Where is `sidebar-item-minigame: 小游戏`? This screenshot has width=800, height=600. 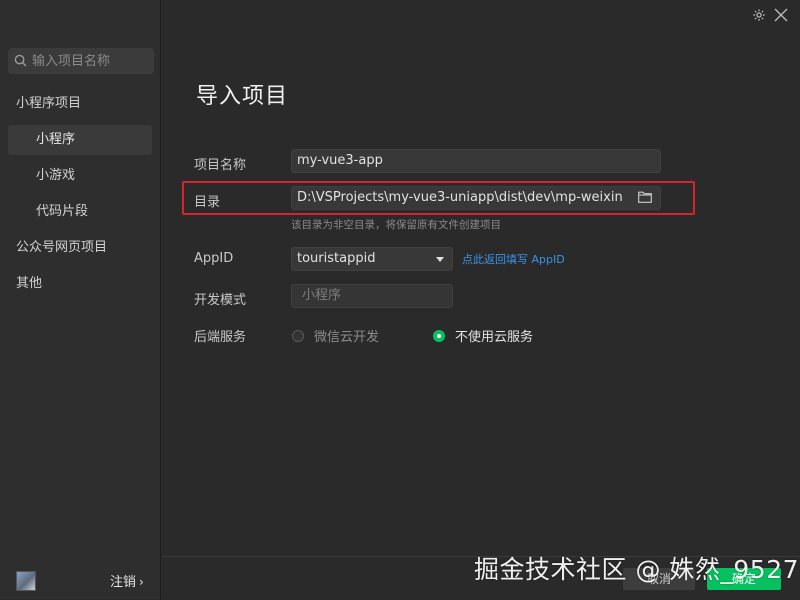 sidebar-item-minigame: 小游戏 is located at coordinates (80, 176).